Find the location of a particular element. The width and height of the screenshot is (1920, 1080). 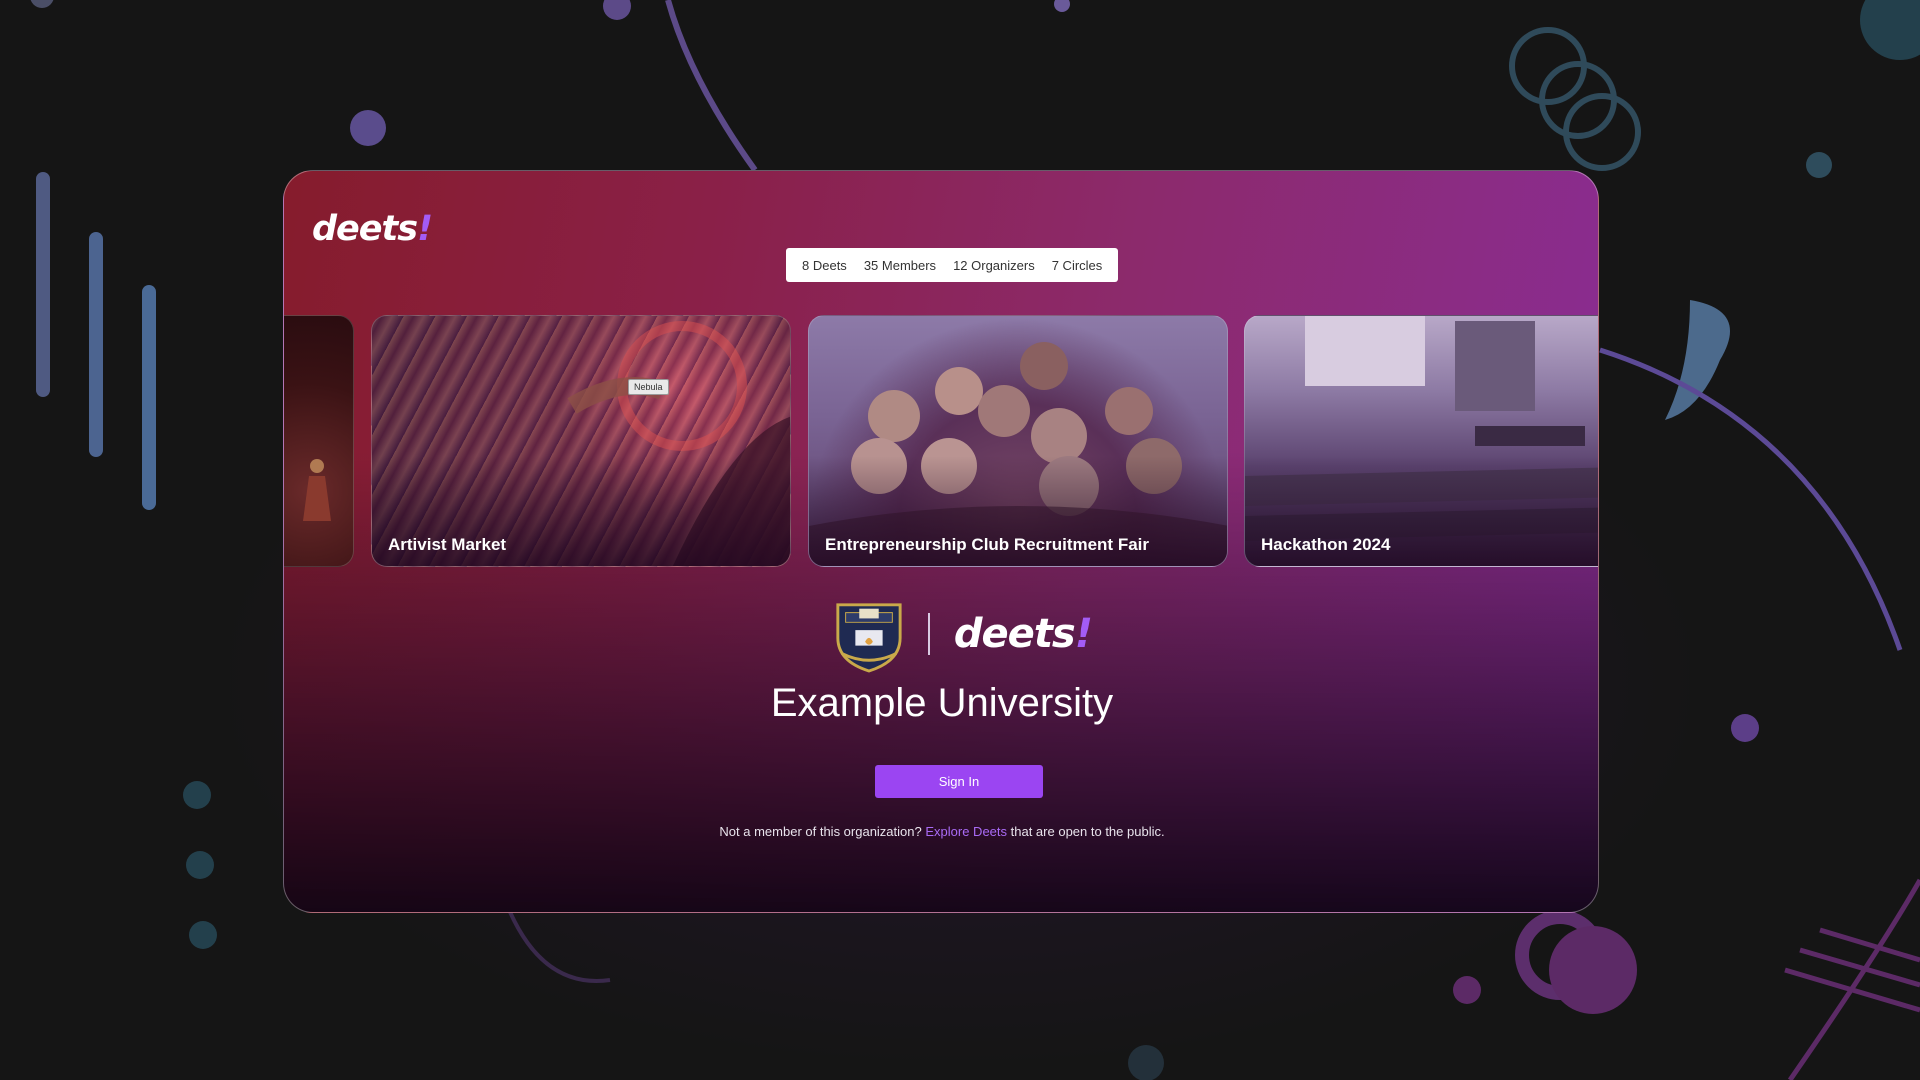

deets-logo: deets! is located at coordinates (372, 229).